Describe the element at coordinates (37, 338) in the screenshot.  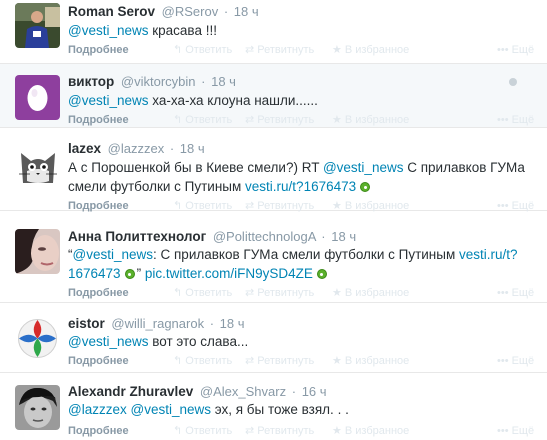
I see `ball-logo-avatar` at that location.